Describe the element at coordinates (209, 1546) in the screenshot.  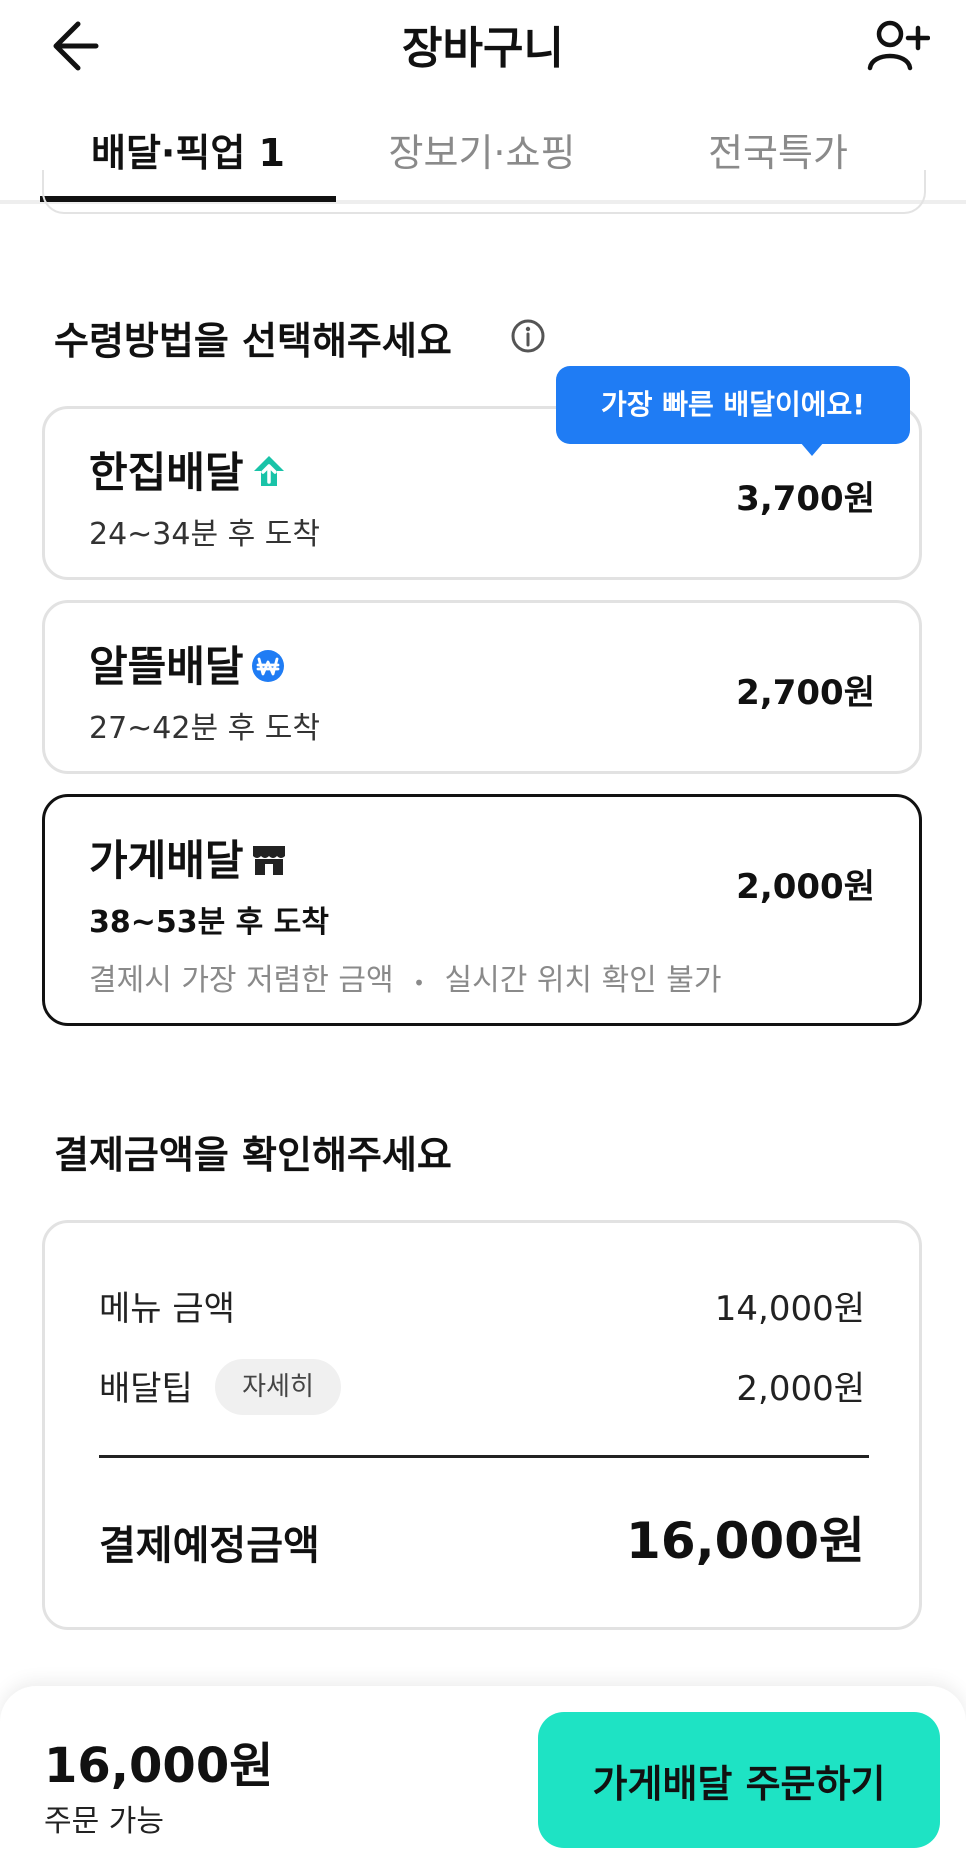
I see `total-amount-label: 결제예정금액` at that location.